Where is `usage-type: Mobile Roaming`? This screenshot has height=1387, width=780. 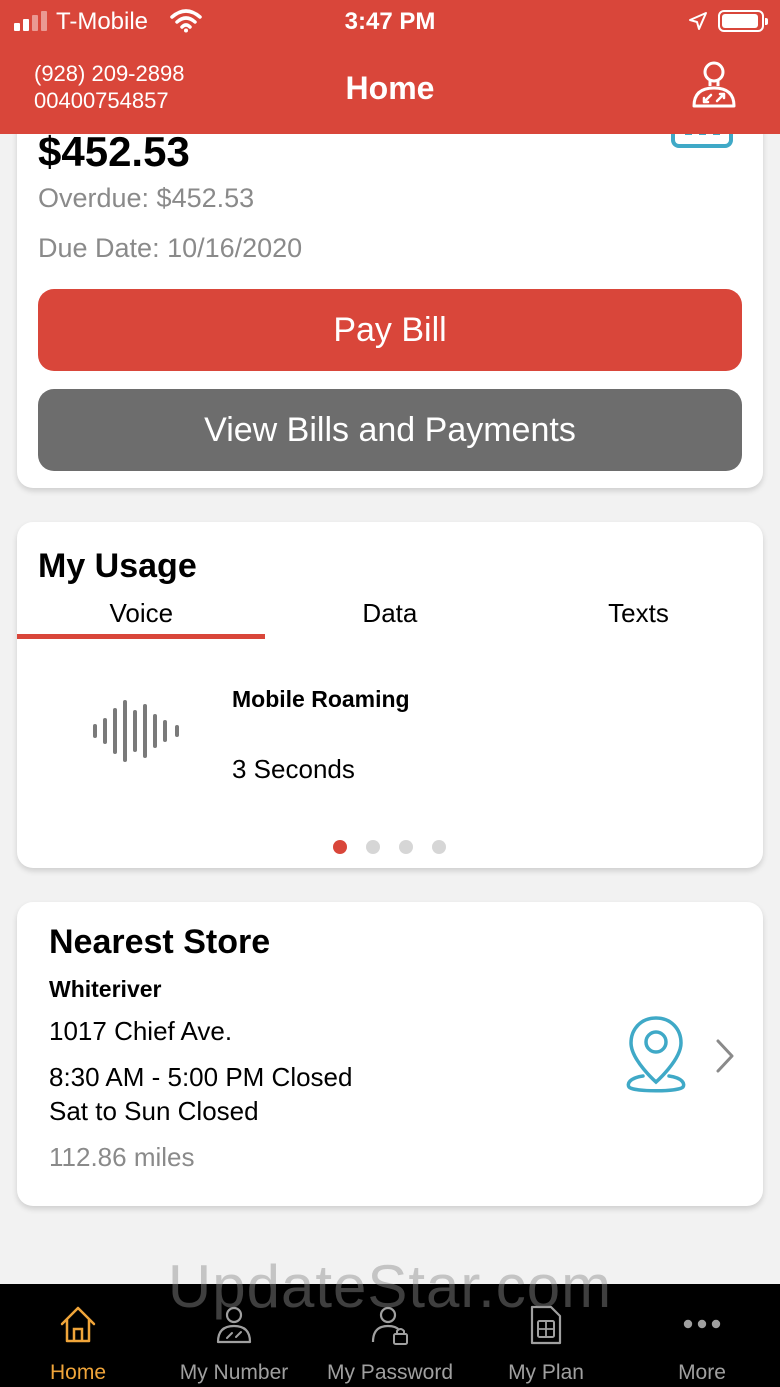
usage-type: Mobile Roaming is located at coordinates (321, 699).